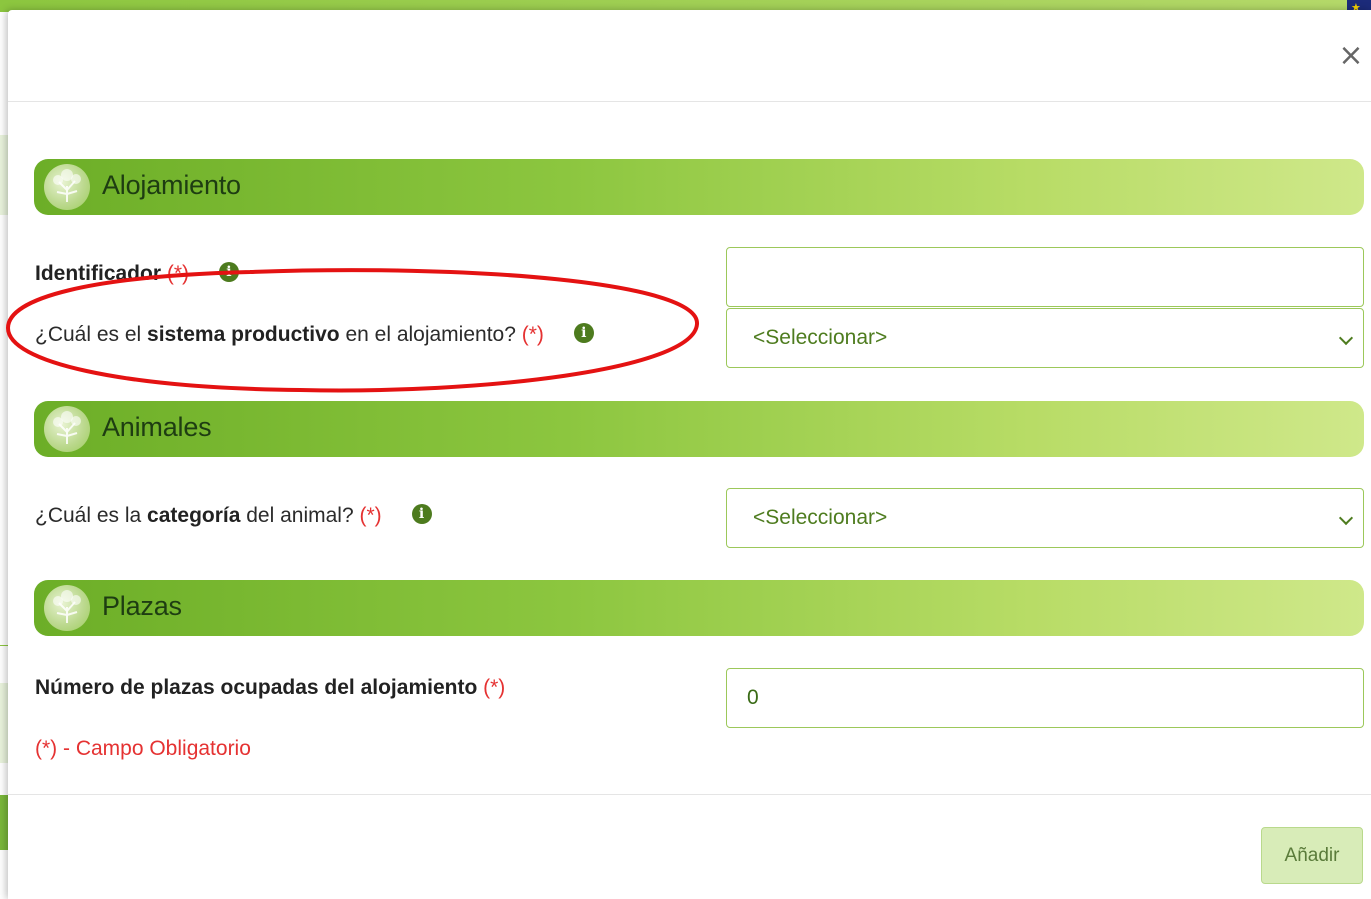 The height and width of the screenshot is (899, 1371). What do you see at coordinates (91, 515) in the screenshot?
I see `question-text: ¿Cuál es la` at bounding box center [91, 515].